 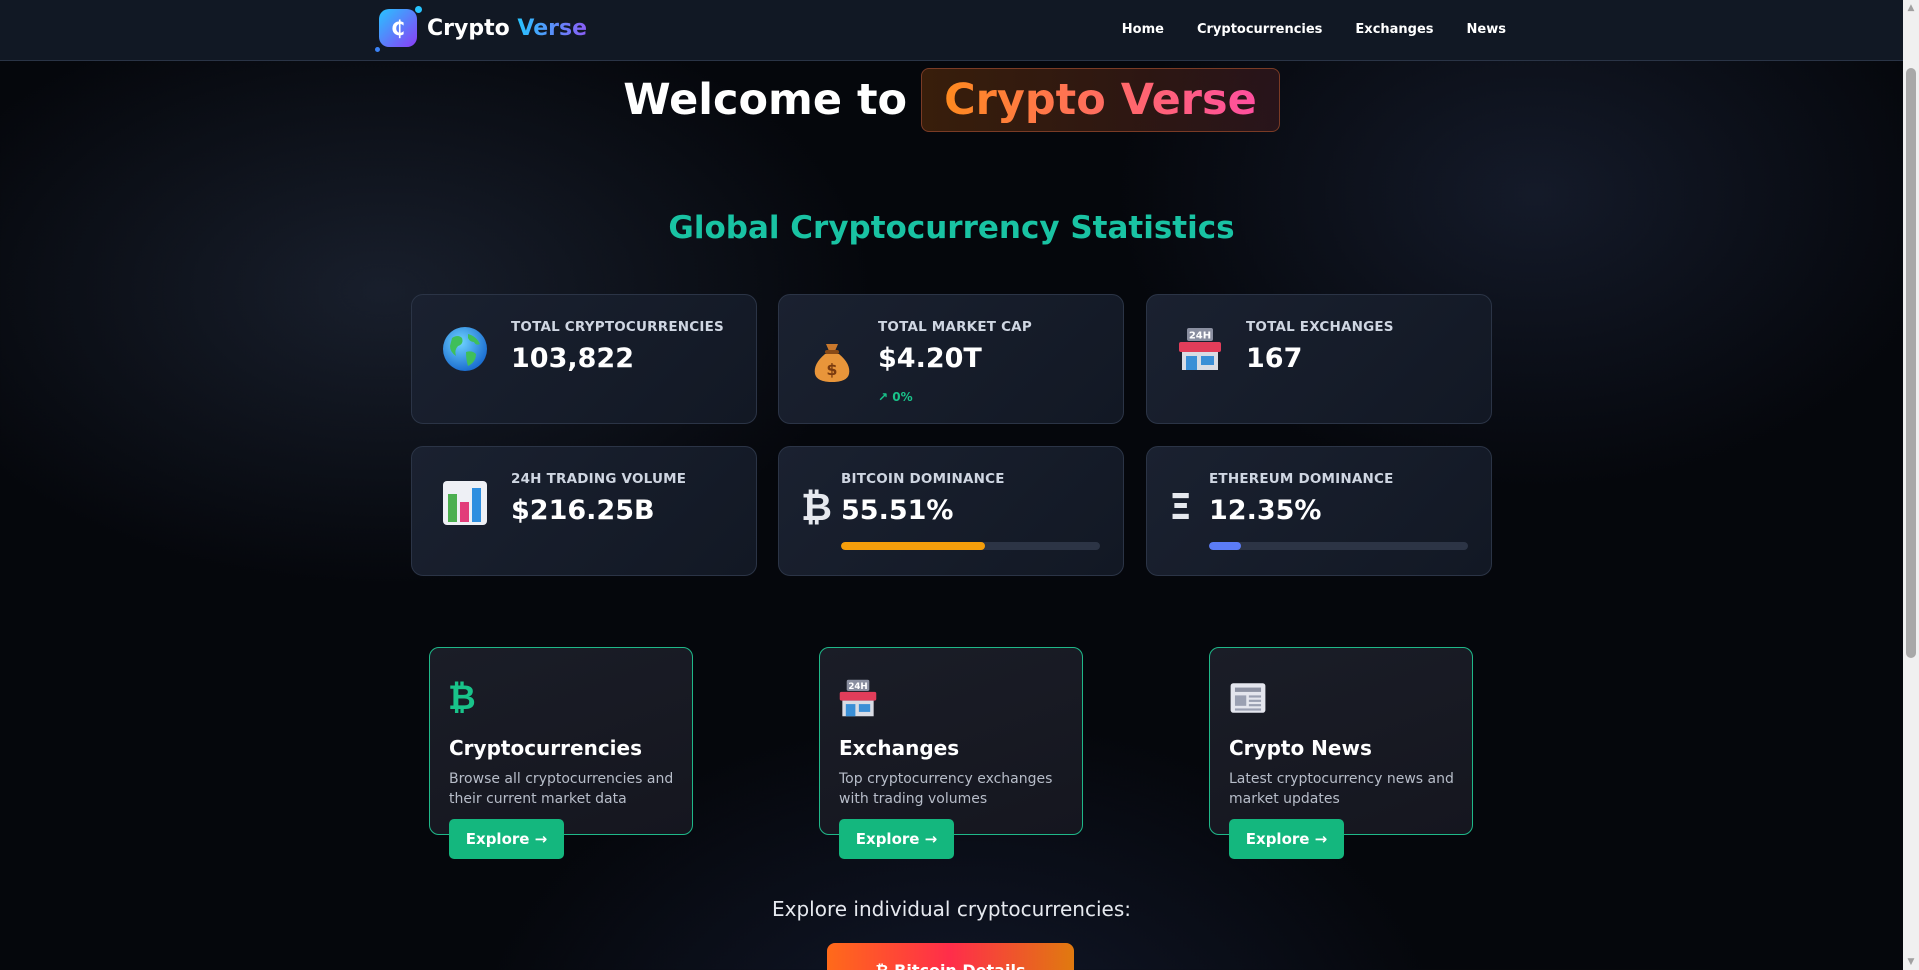 What do you see at coordinates (896, 839) in the screenshot?
I see `explore-exchanges-button: Explore →` at bounding box center [896, 839].